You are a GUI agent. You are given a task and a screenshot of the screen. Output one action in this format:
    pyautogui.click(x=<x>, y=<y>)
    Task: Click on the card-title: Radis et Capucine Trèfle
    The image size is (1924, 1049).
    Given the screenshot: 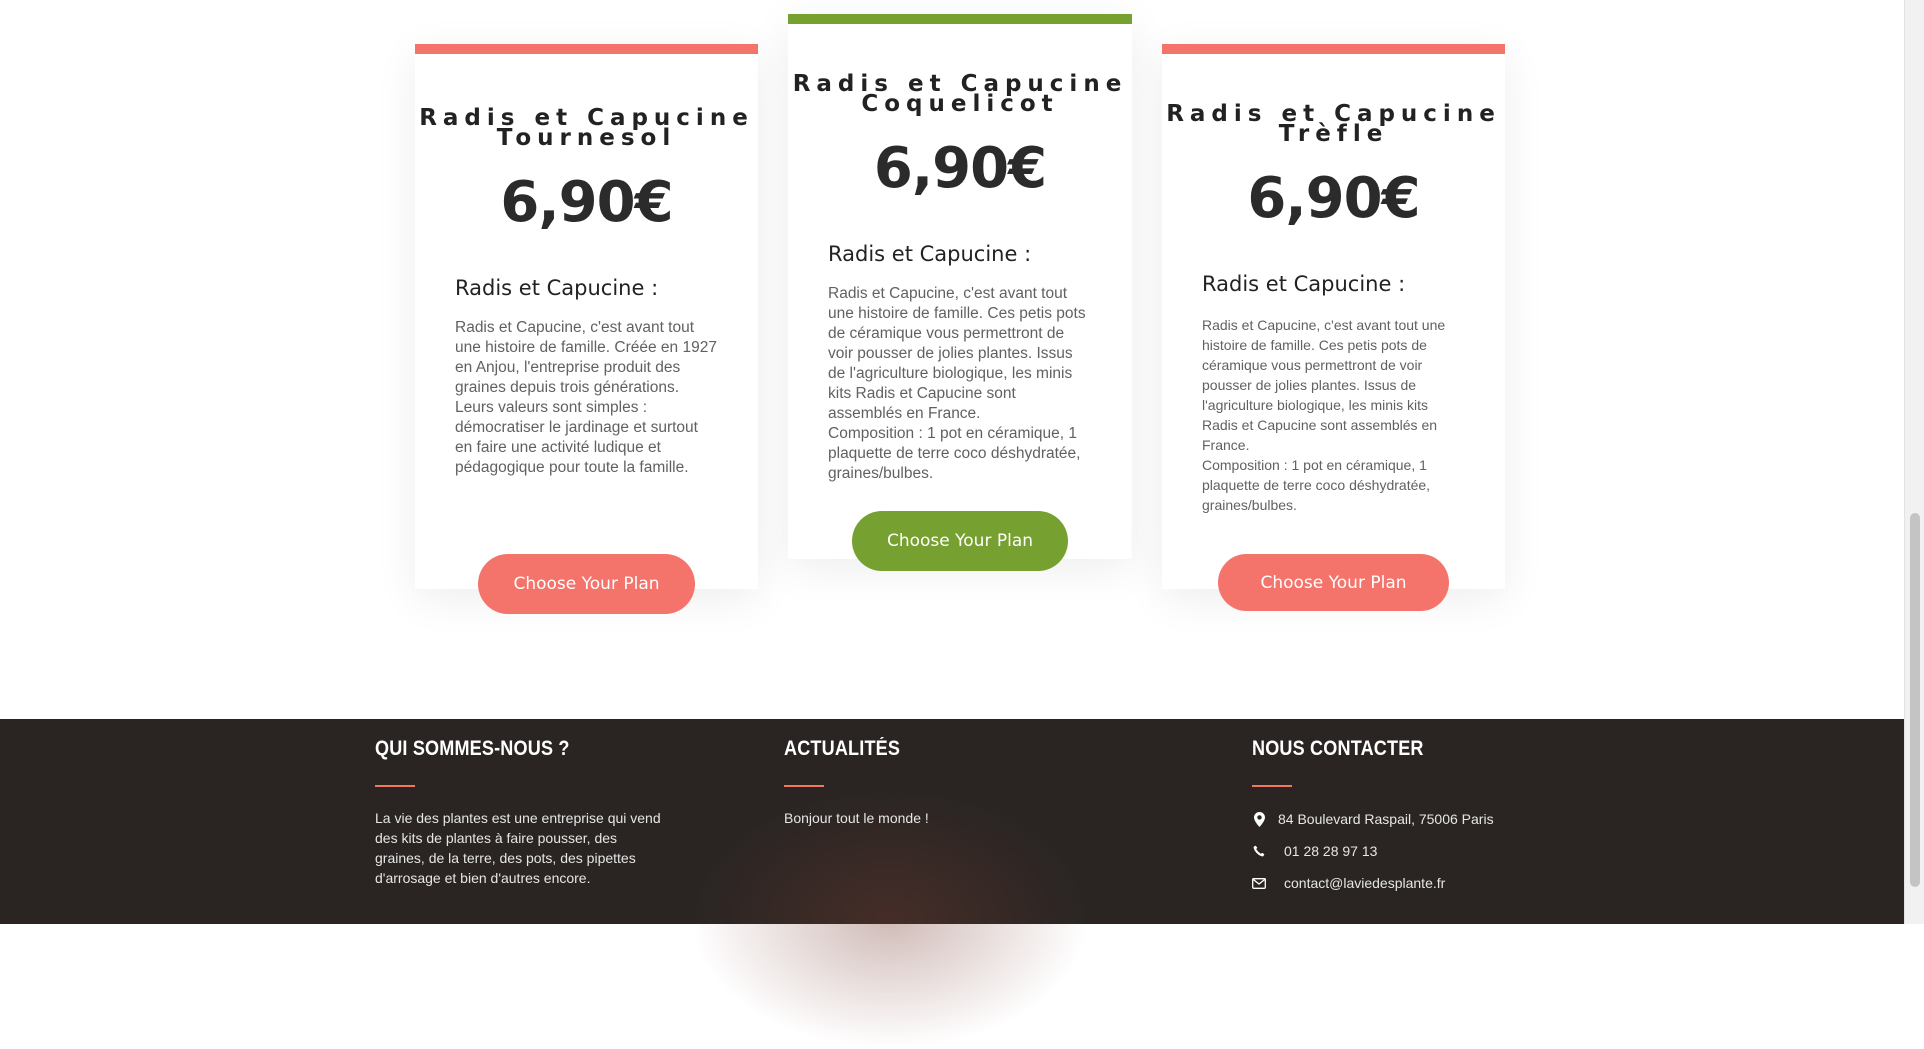 What is the action you would take?
    pyautogui.click(x=1333, y=125)
    